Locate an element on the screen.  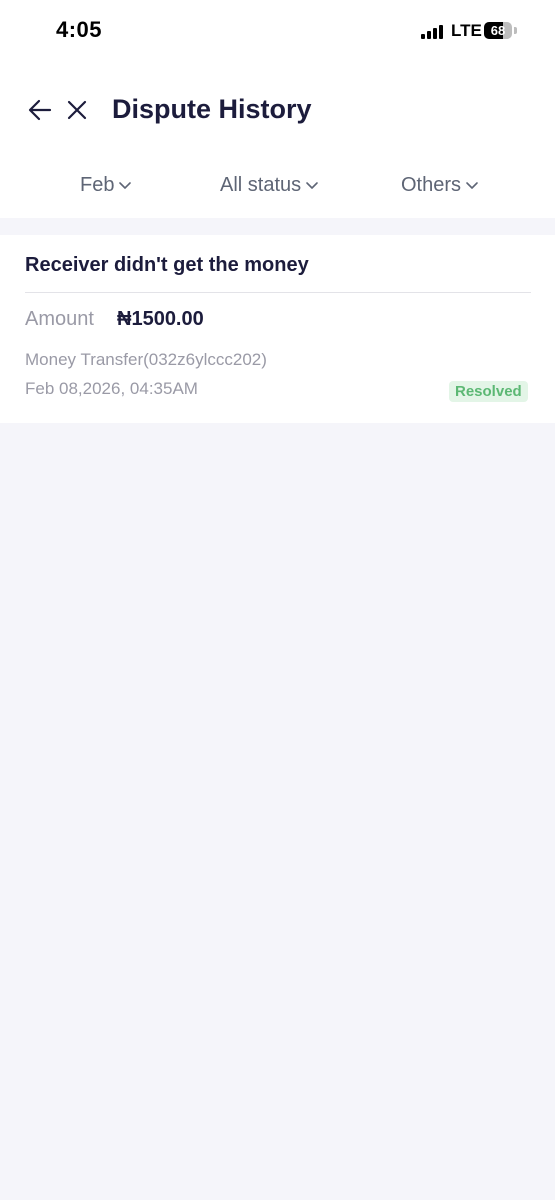
amount-label: Amount is located at coordinates (59, 319).